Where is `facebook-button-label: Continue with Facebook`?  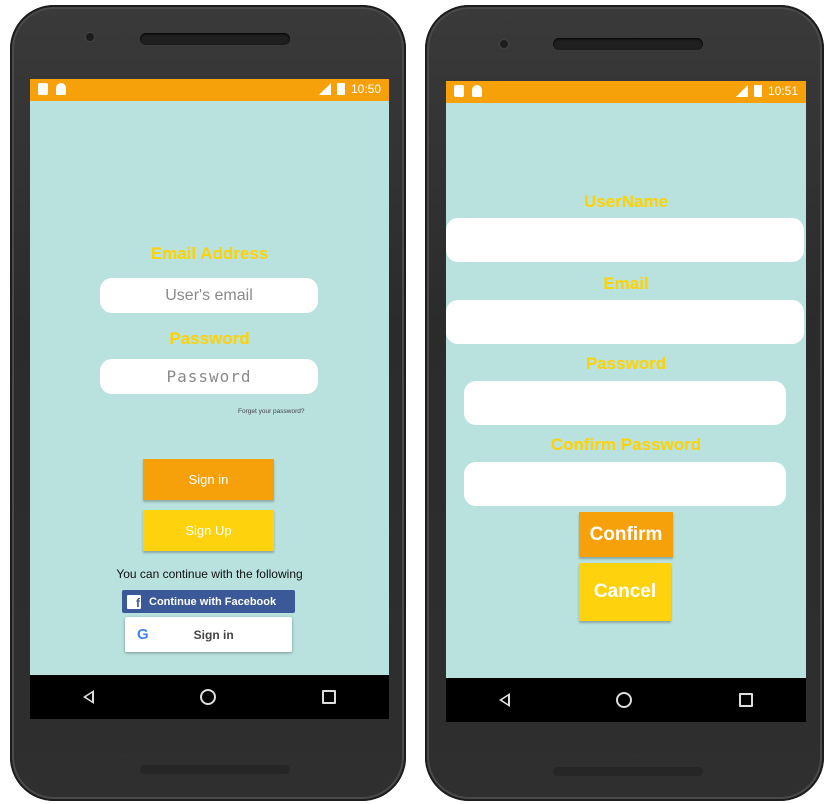
facebook-button-label: Continue with Facebook is located at coordinates (213, 601).